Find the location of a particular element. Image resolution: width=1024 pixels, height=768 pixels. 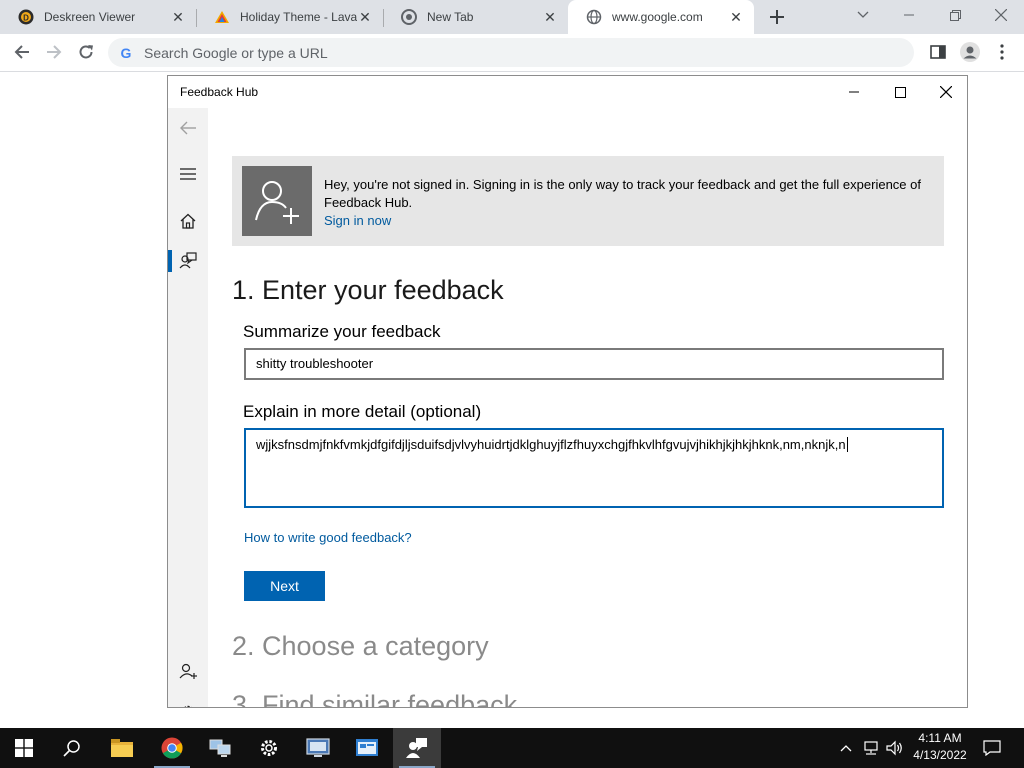

tab-title: Deskreen Viewer is located at coordinates (90, 17).